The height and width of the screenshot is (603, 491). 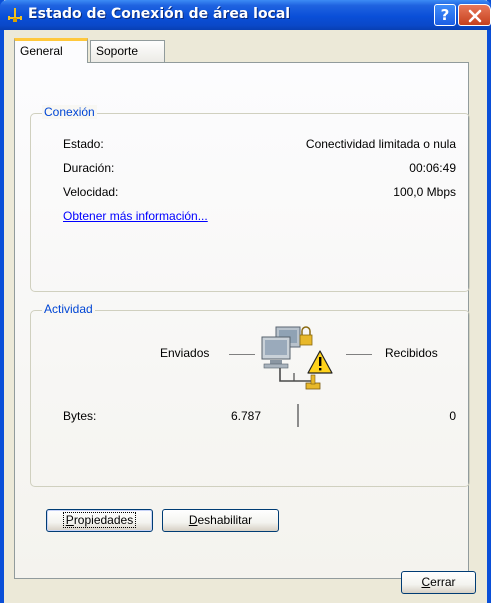 I want to click on received-label: Recibidos, so click(x=411, y=353).